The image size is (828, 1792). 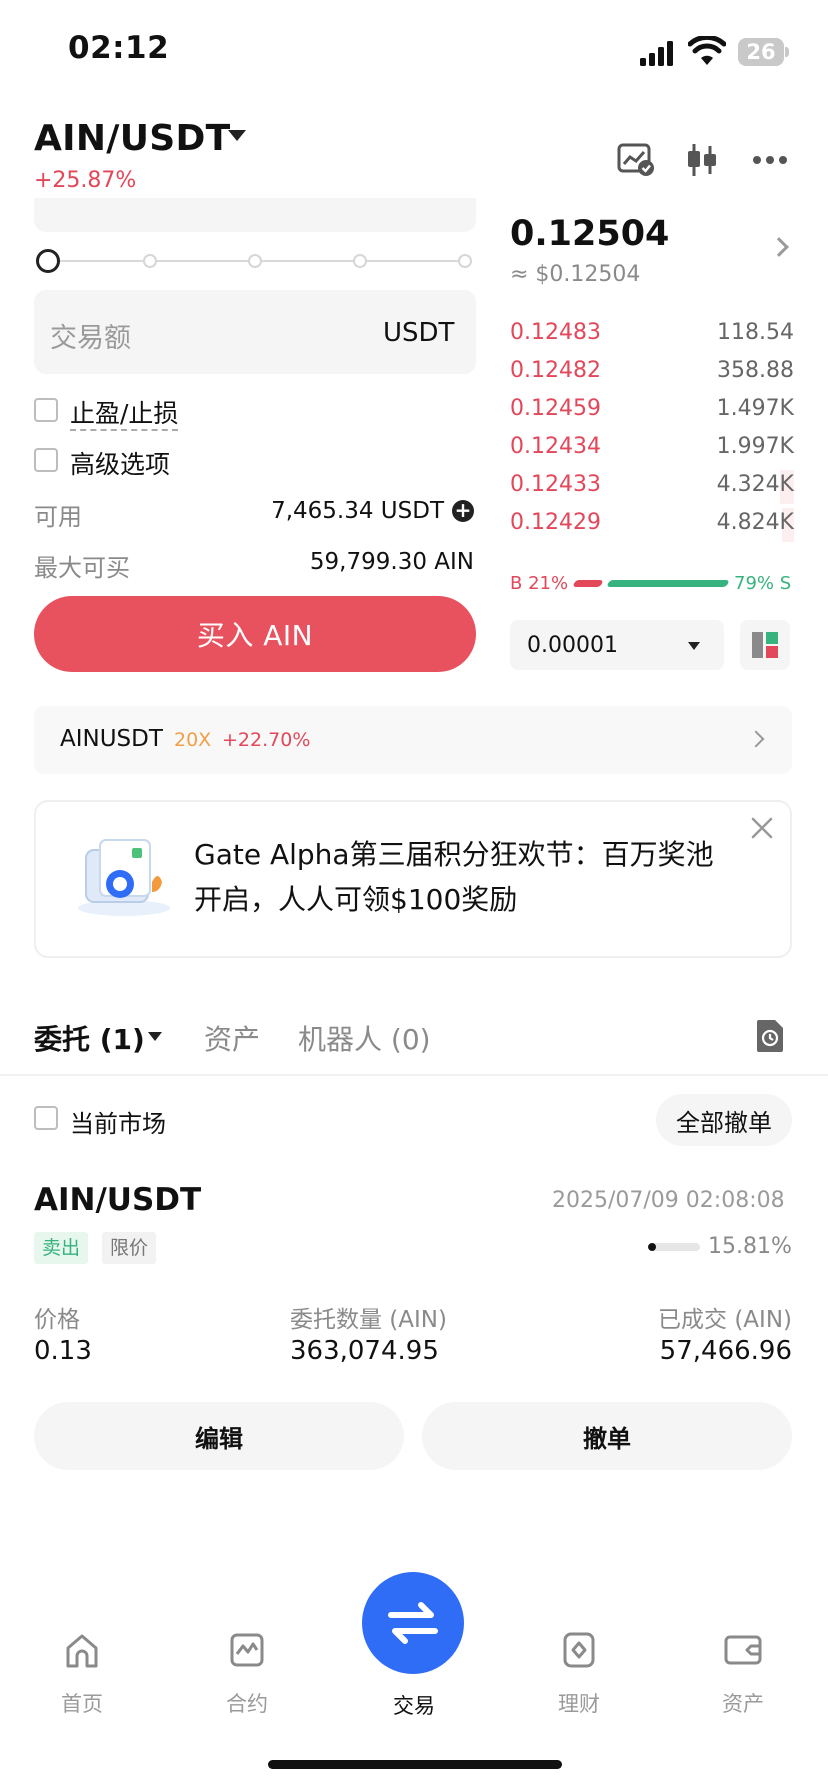 I want to click on order-price: 0.13, so click(x=63, y=1351).